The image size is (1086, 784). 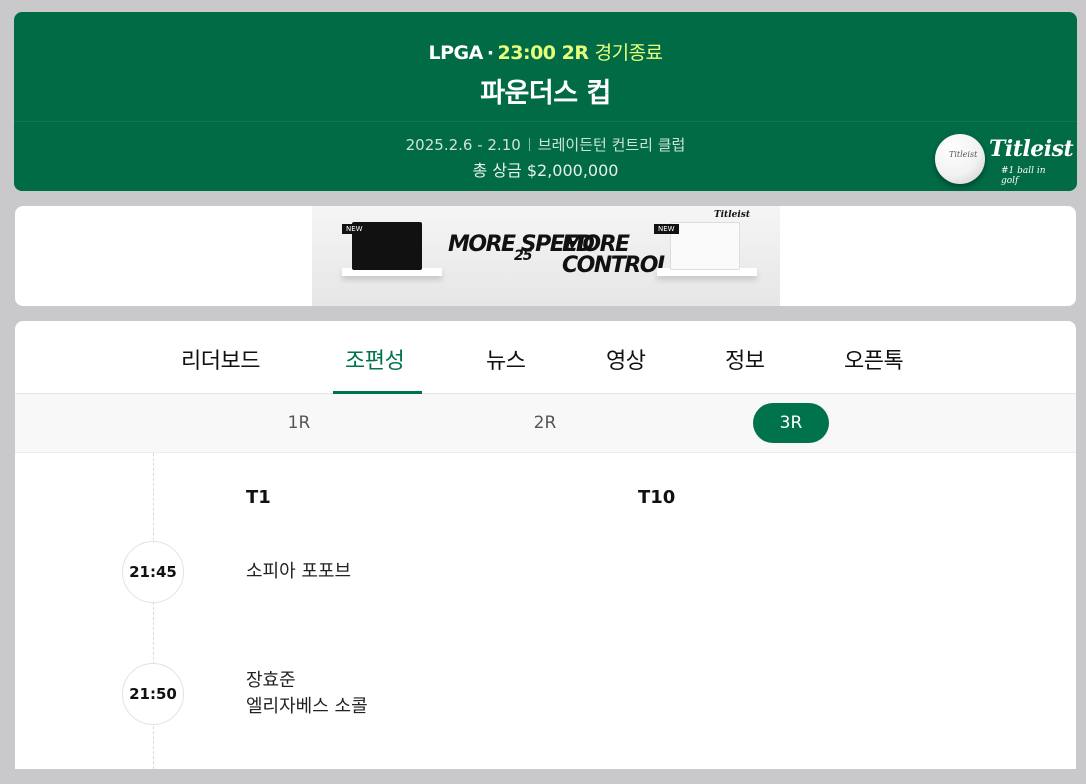 What do you see at coordinates (455, 53) in the screenshot?
I see `league-name: LPGA` at bounding box center [455, 53].